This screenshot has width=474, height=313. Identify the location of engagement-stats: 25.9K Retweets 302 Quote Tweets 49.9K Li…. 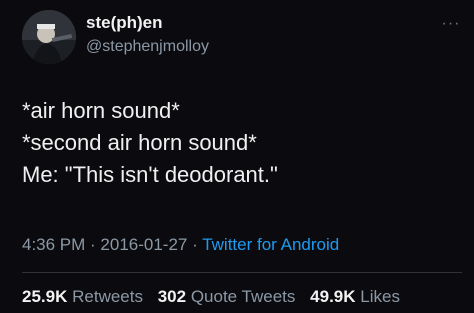
(216, 297).